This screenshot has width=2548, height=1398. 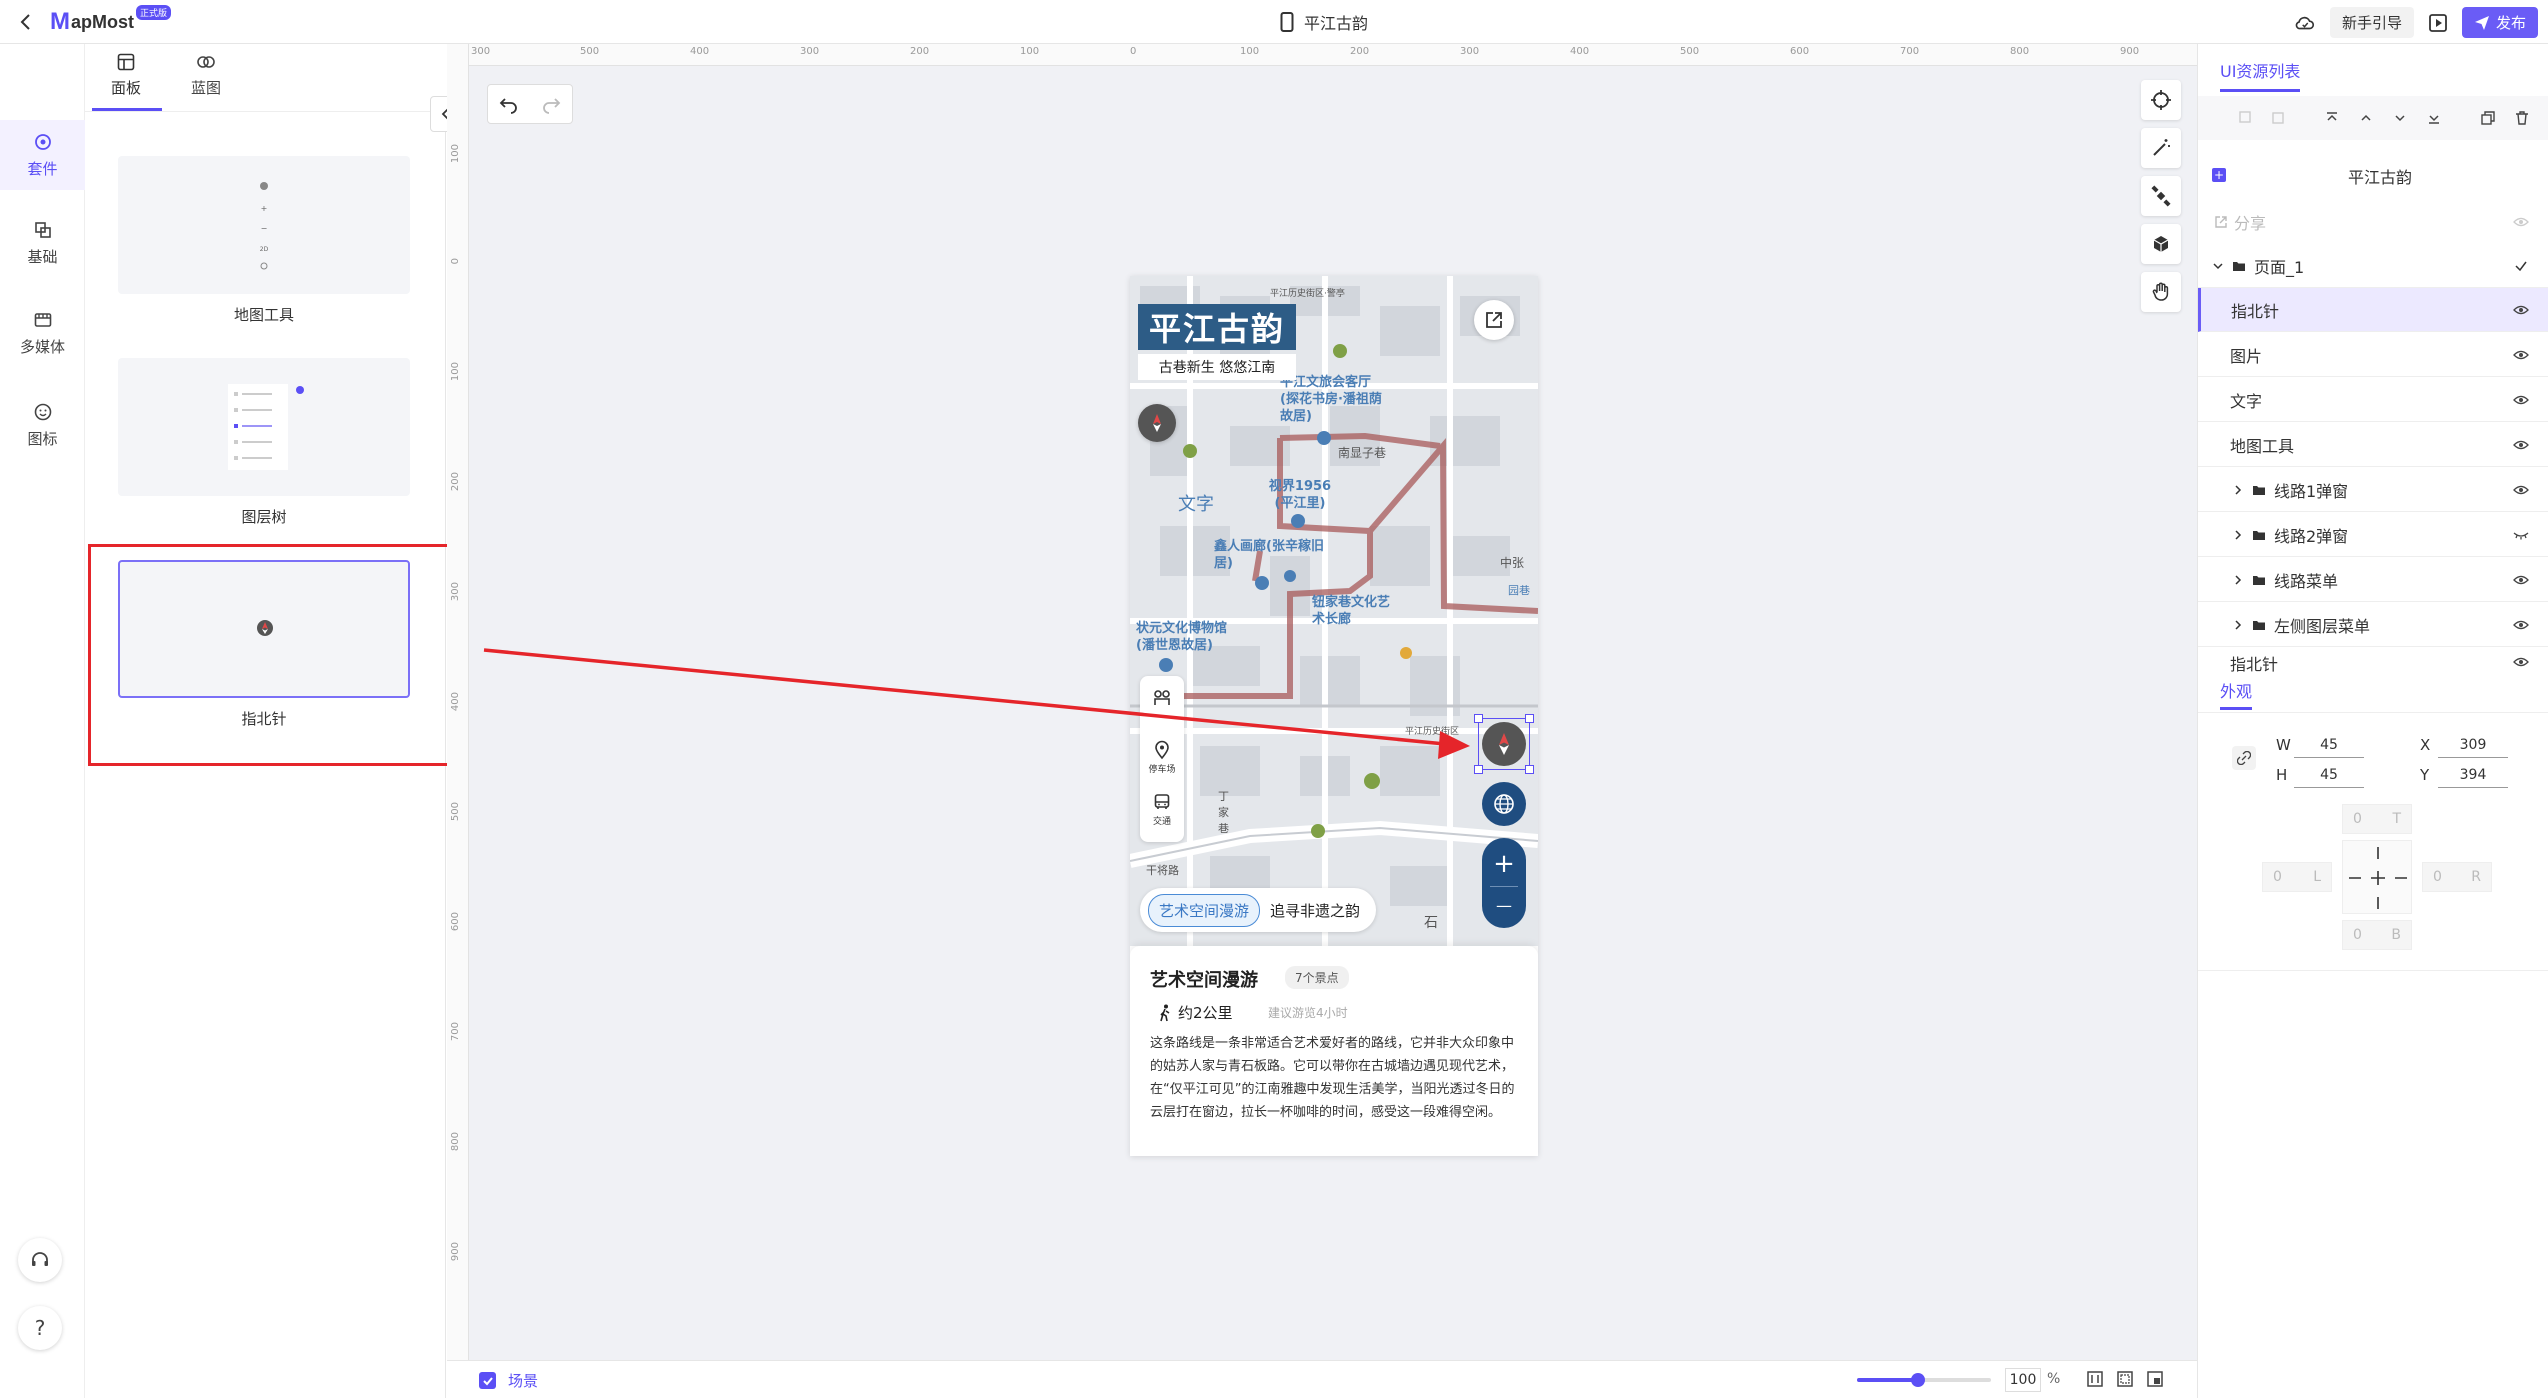 What do you see at coordinates (2373, 580) in the screenshot?
I see `tree-item-route-menu: 线路菜单` at bounding box center [2373, 580].